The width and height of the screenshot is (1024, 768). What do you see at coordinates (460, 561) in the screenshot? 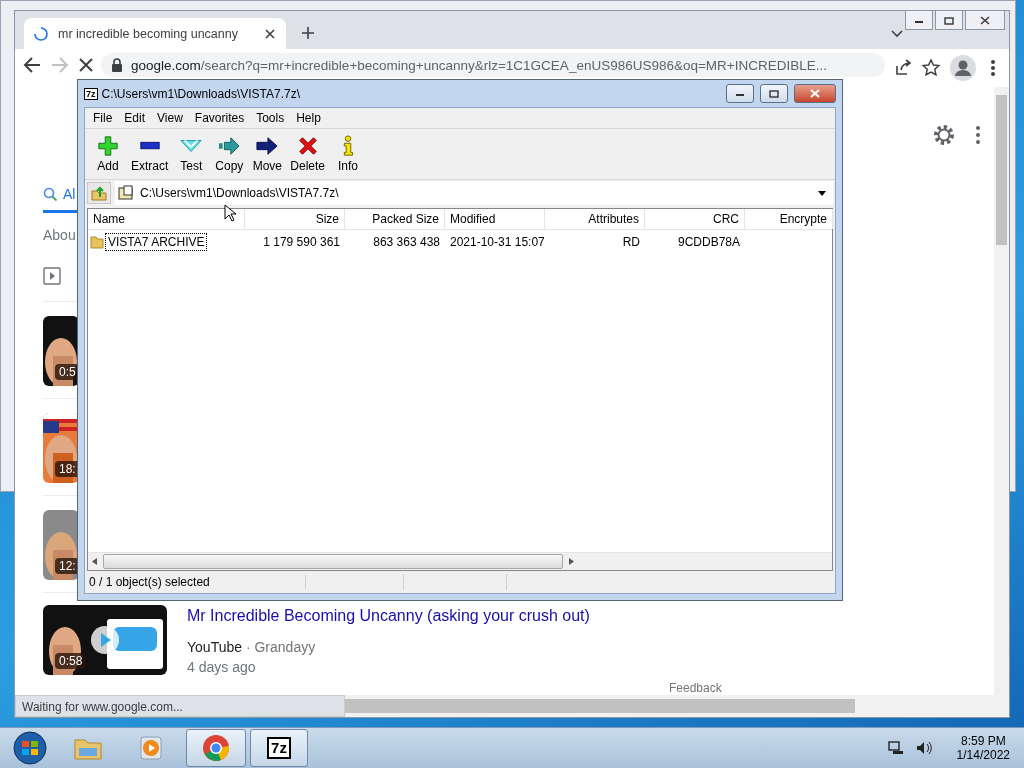
I see `horizontal-scrollbar` at bounding box center [460, 561].